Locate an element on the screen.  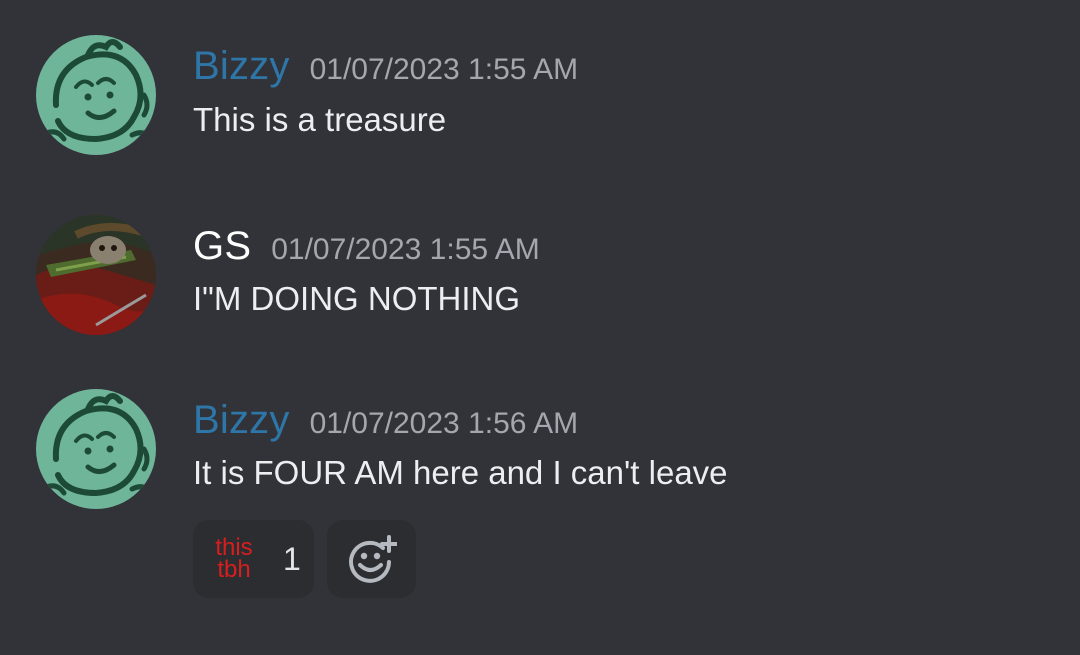
add-reaction-smiley-icon is located at coordinates (372, 559).